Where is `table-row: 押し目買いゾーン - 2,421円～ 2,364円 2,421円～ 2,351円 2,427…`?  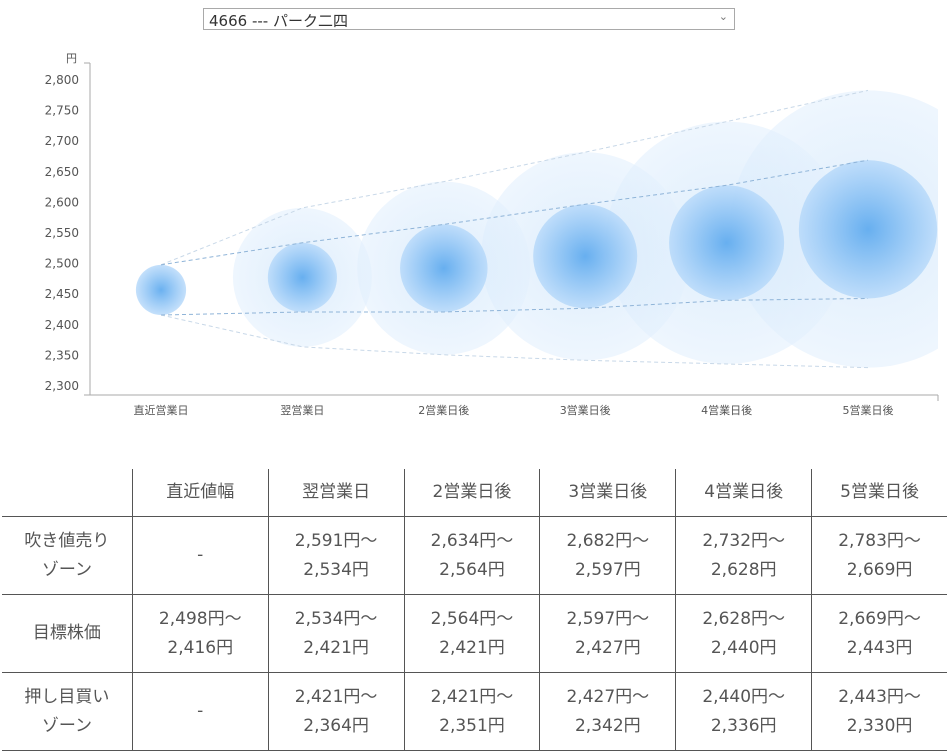 table-row: 押し目買いゾーン - 2,421円～ 2,364円 2,421円～ 2,351円 2,427… is located at coordinates (474, 711).